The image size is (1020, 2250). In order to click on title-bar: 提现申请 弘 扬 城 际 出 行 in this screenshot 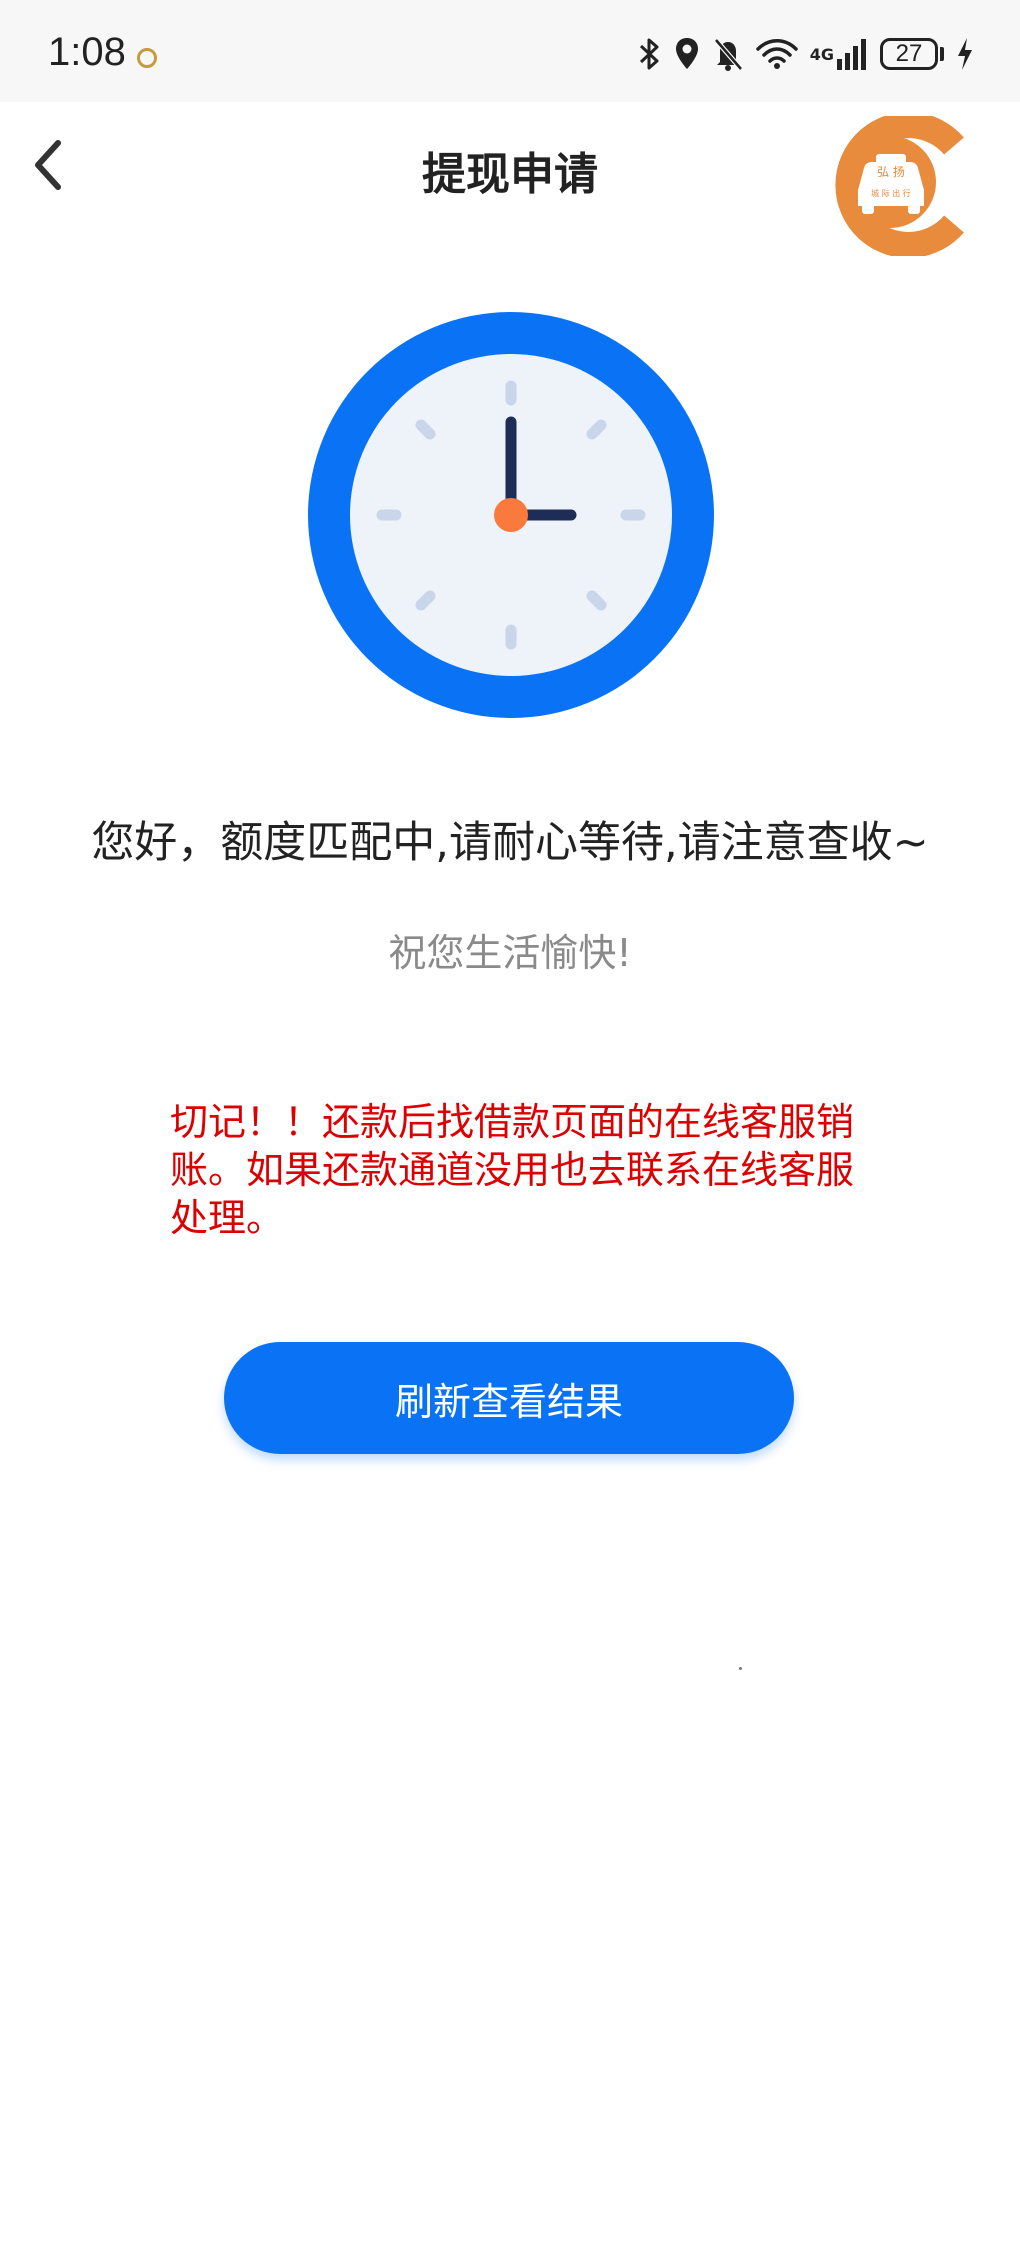, I will do `click(510, 179)`.